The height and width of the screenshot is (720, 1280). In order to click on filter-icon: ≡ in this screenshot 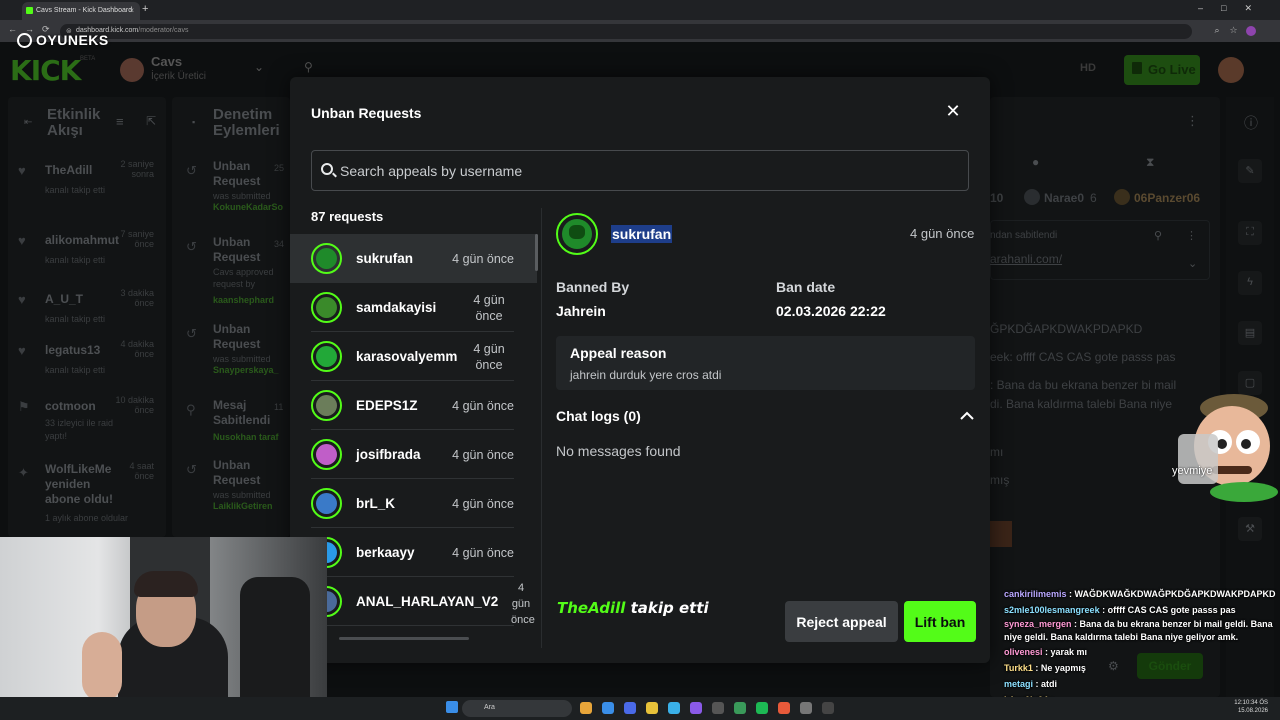, I will do `click(120, 121)`.